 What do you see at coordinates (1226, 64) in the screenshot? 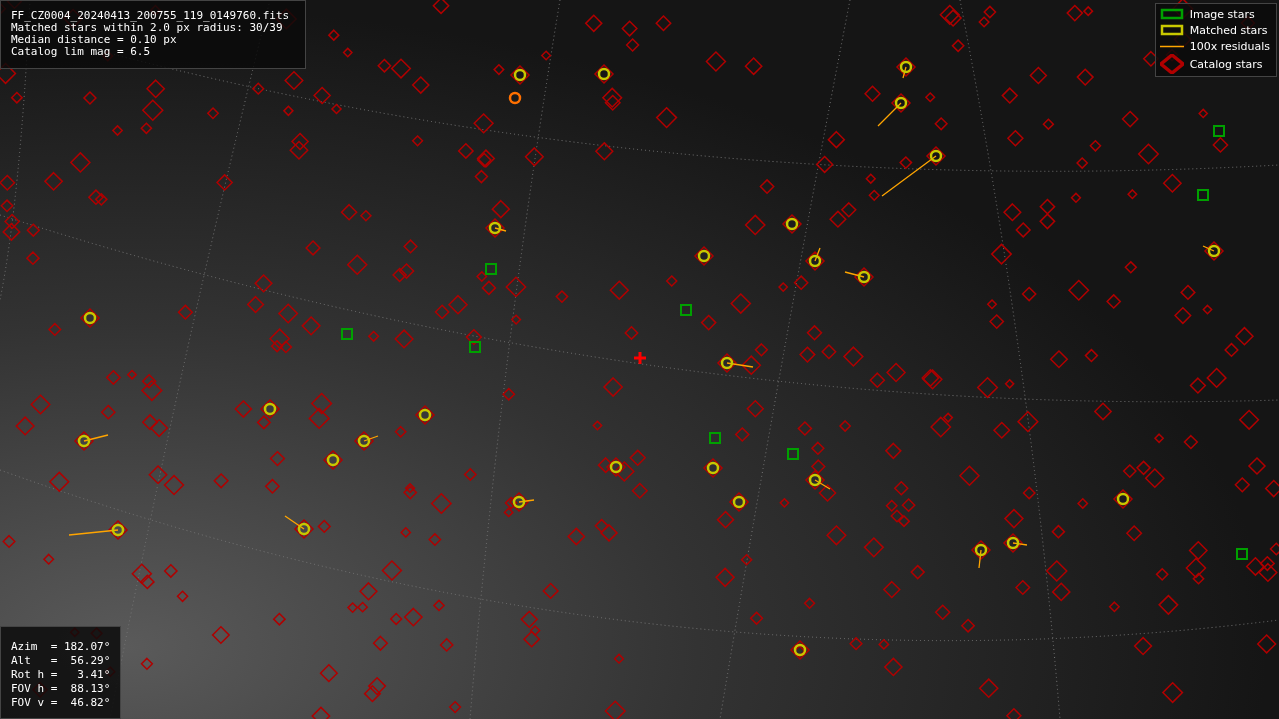
I see `legend-label: Catalog stars` at bounding box center [1226, 64].